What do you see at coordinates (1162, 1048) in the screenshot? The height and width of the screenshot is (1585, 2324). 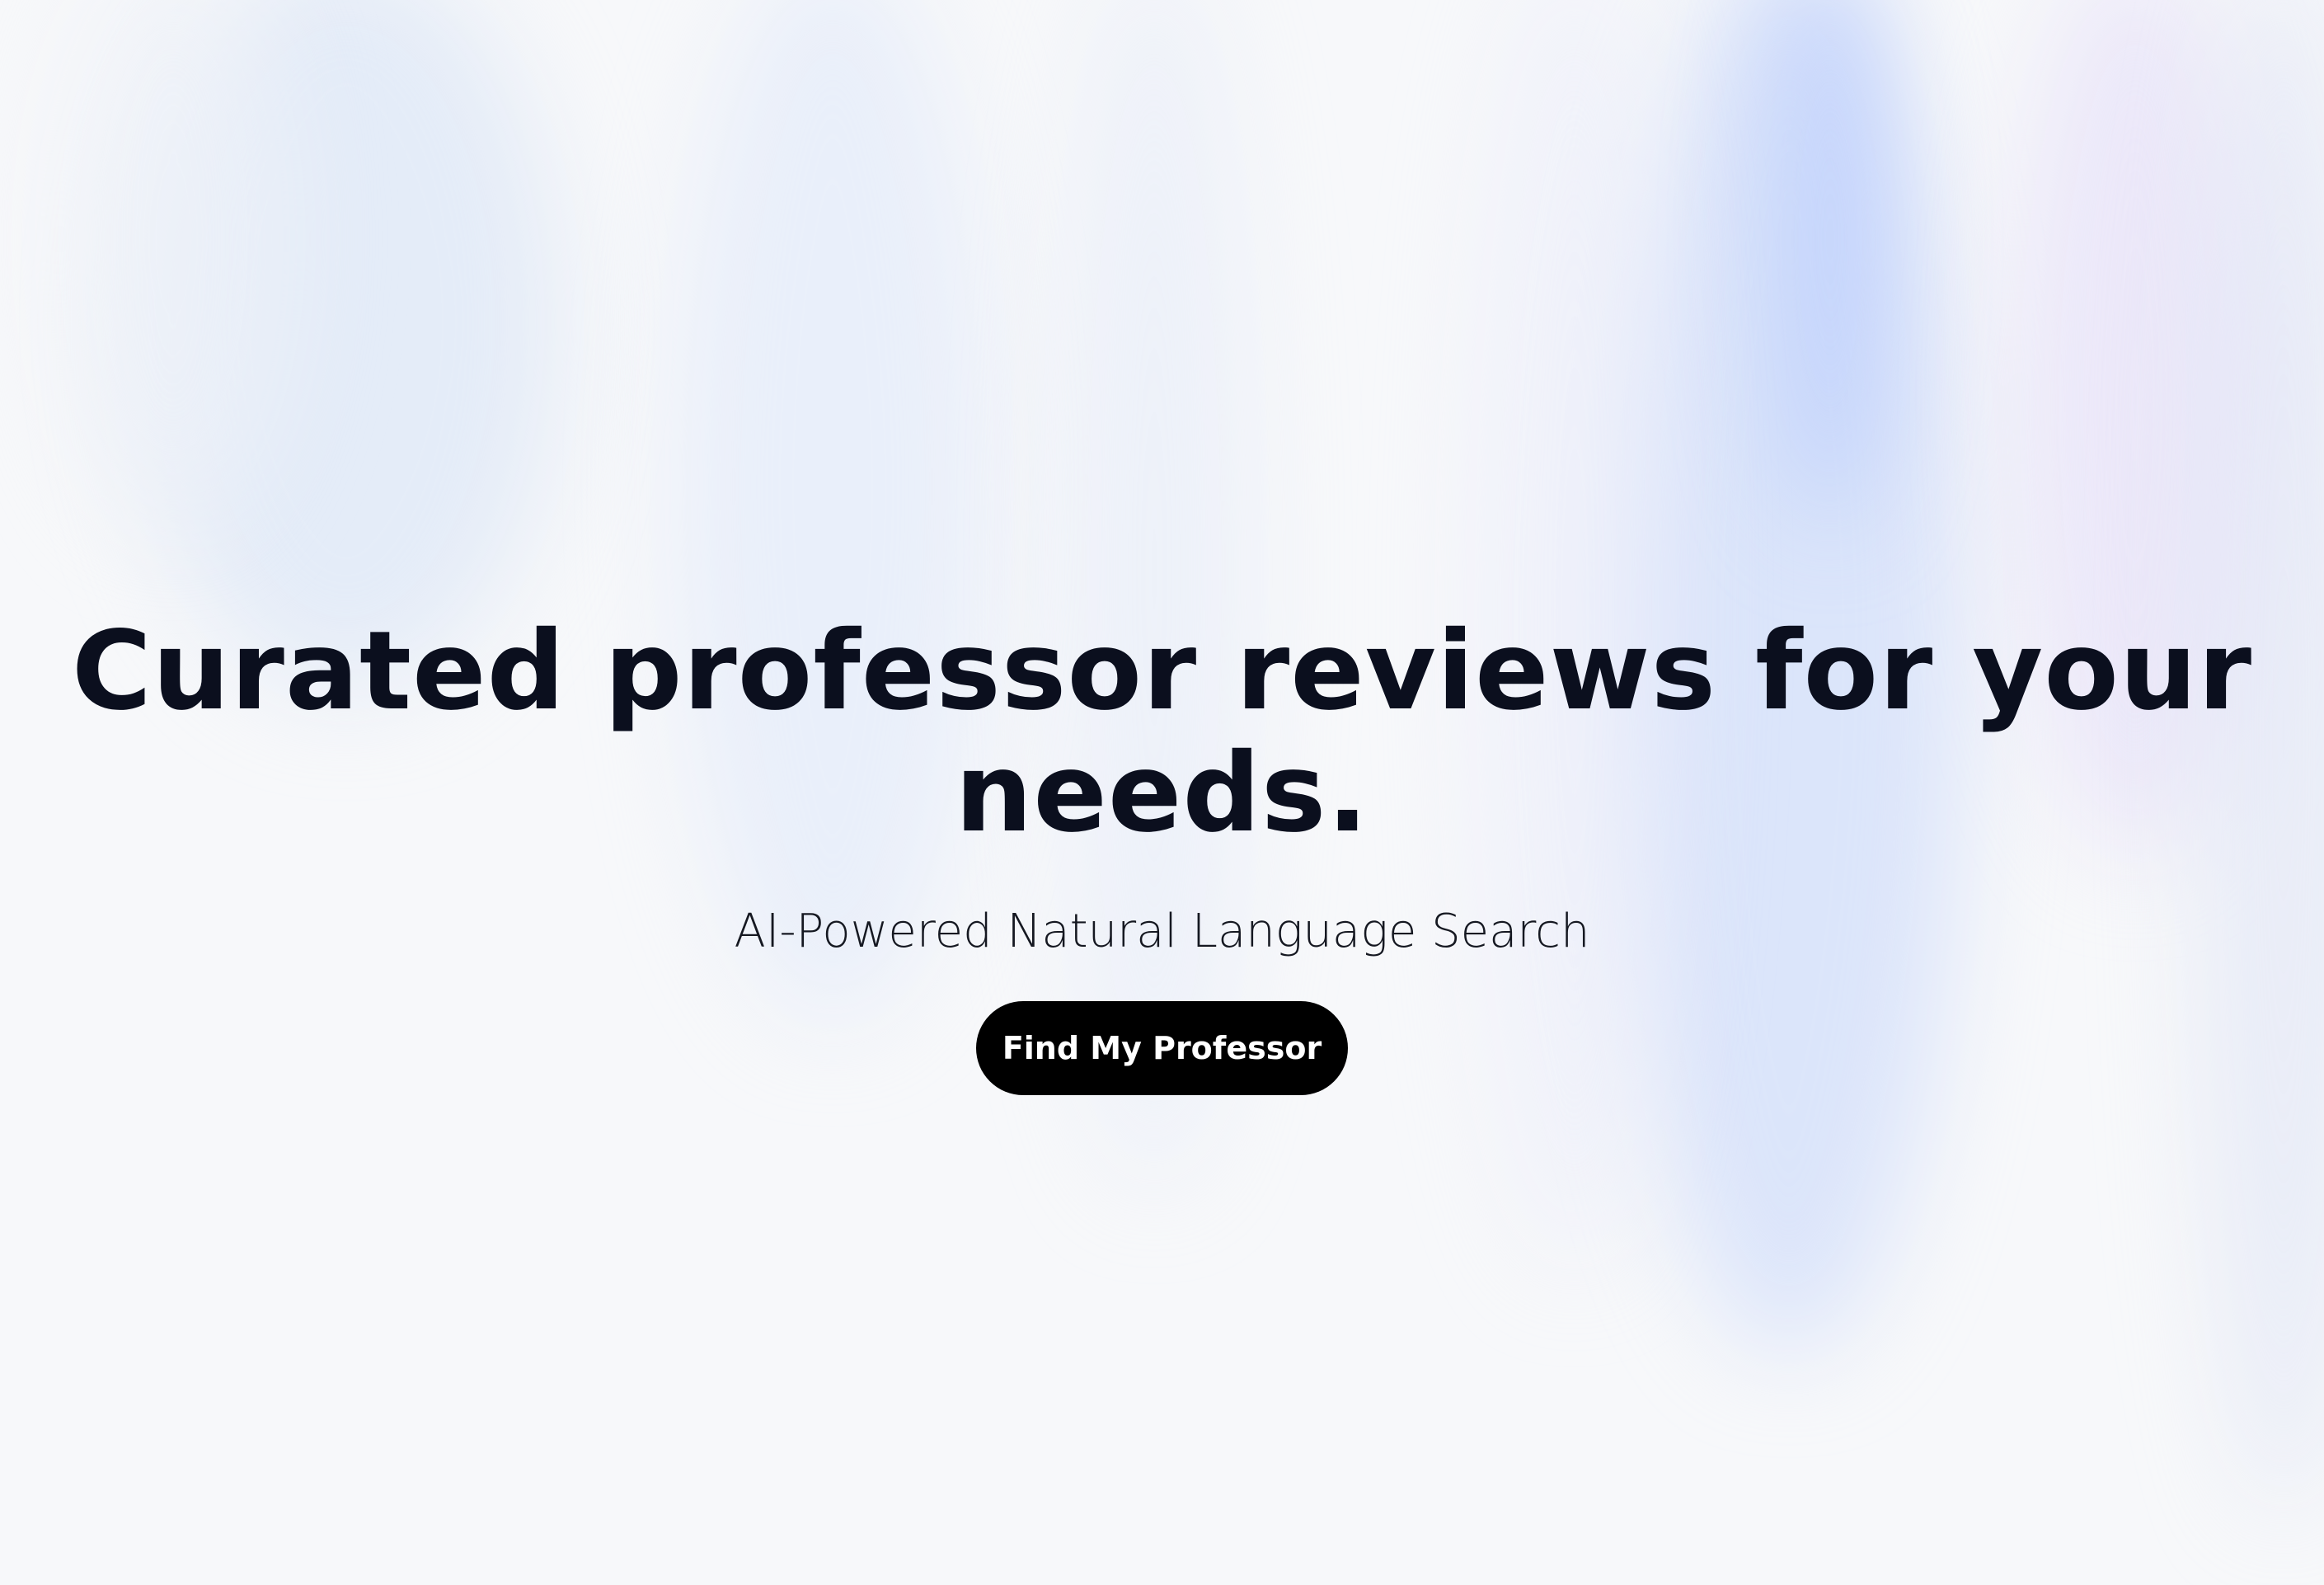 I see `find-my-professor-button: Find My Professor` at bounding box center [1162, 1048].